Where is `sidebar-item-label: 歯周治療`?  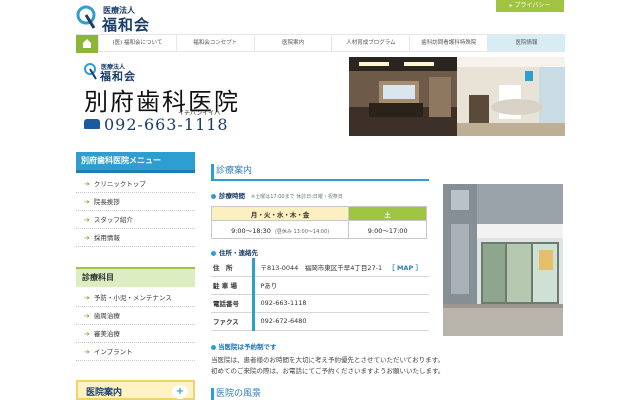 sidebar-item-label: 歯周治療 is located at coordinates (106, 316).